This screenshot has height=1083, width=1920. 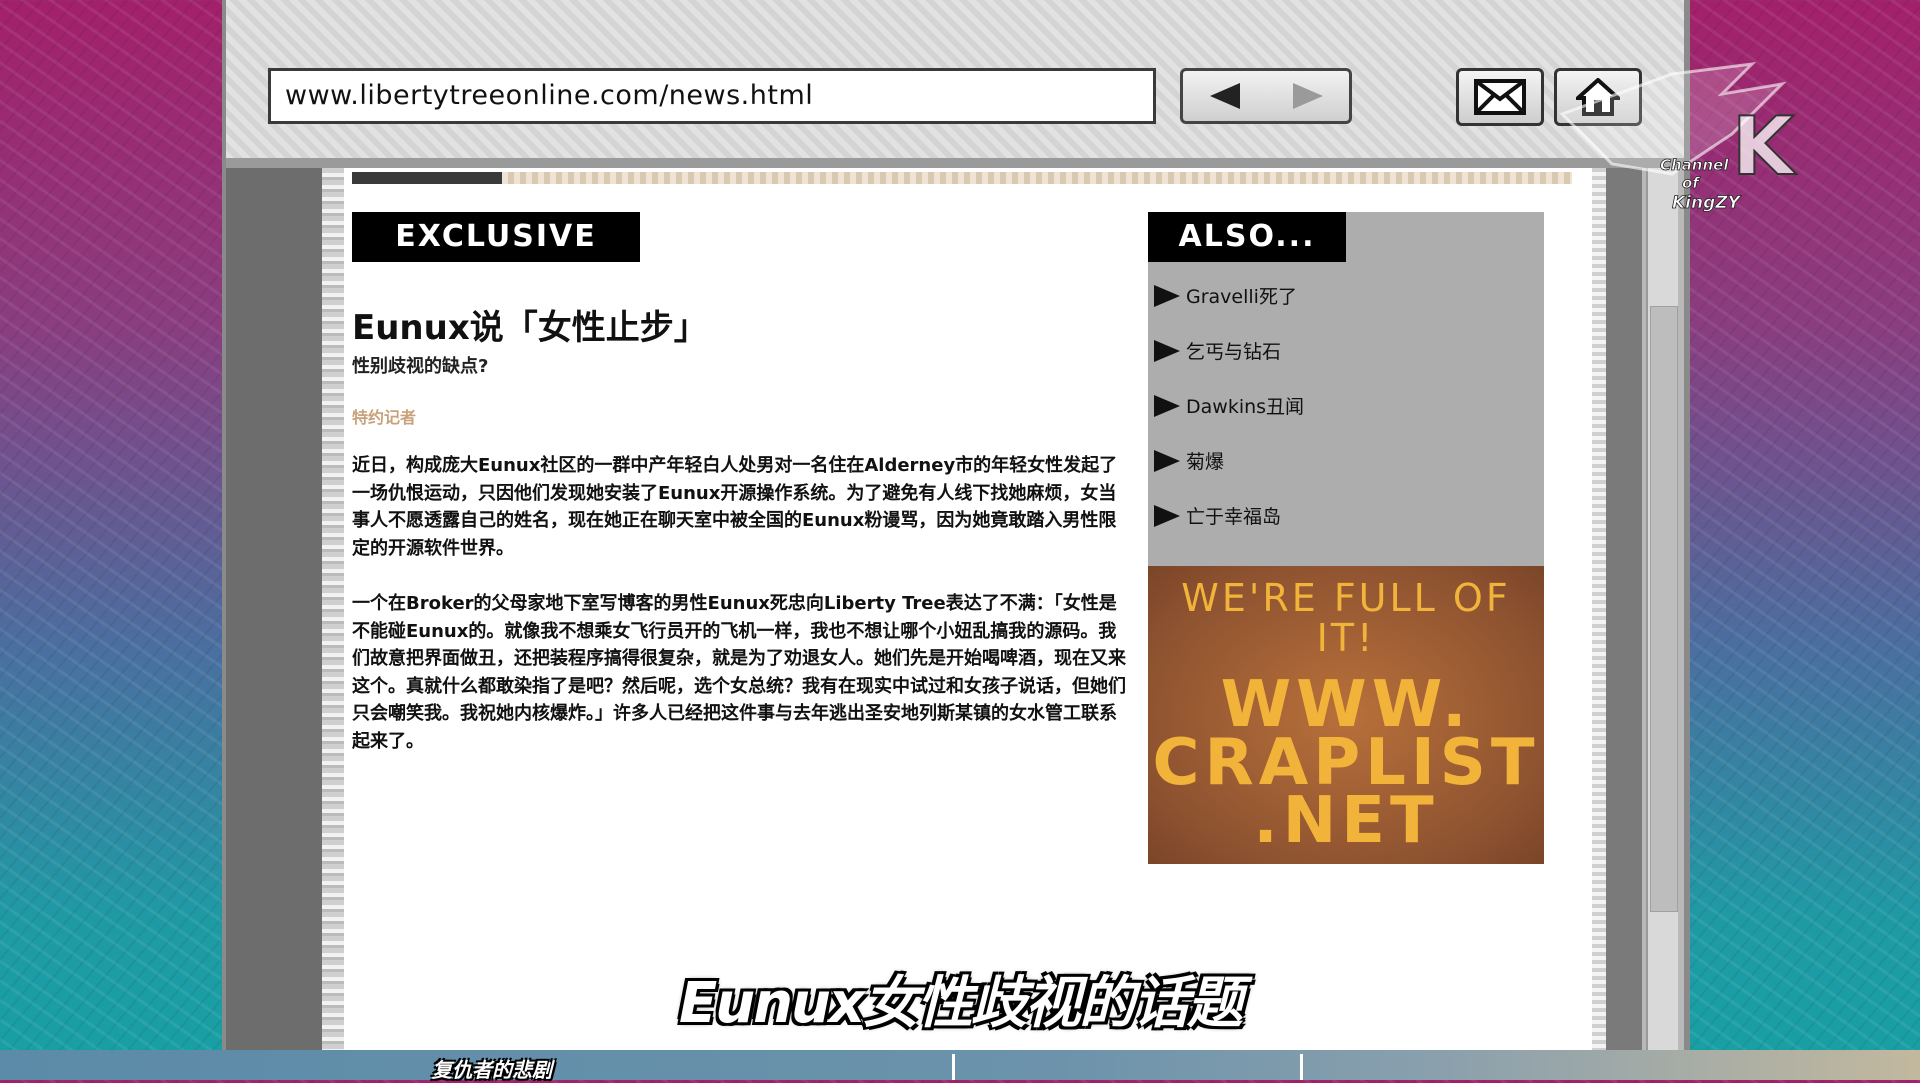 What do you see at coordinates (962, 178) in the screenshot?
I see `top-strip` at bounding box center [962, 178].